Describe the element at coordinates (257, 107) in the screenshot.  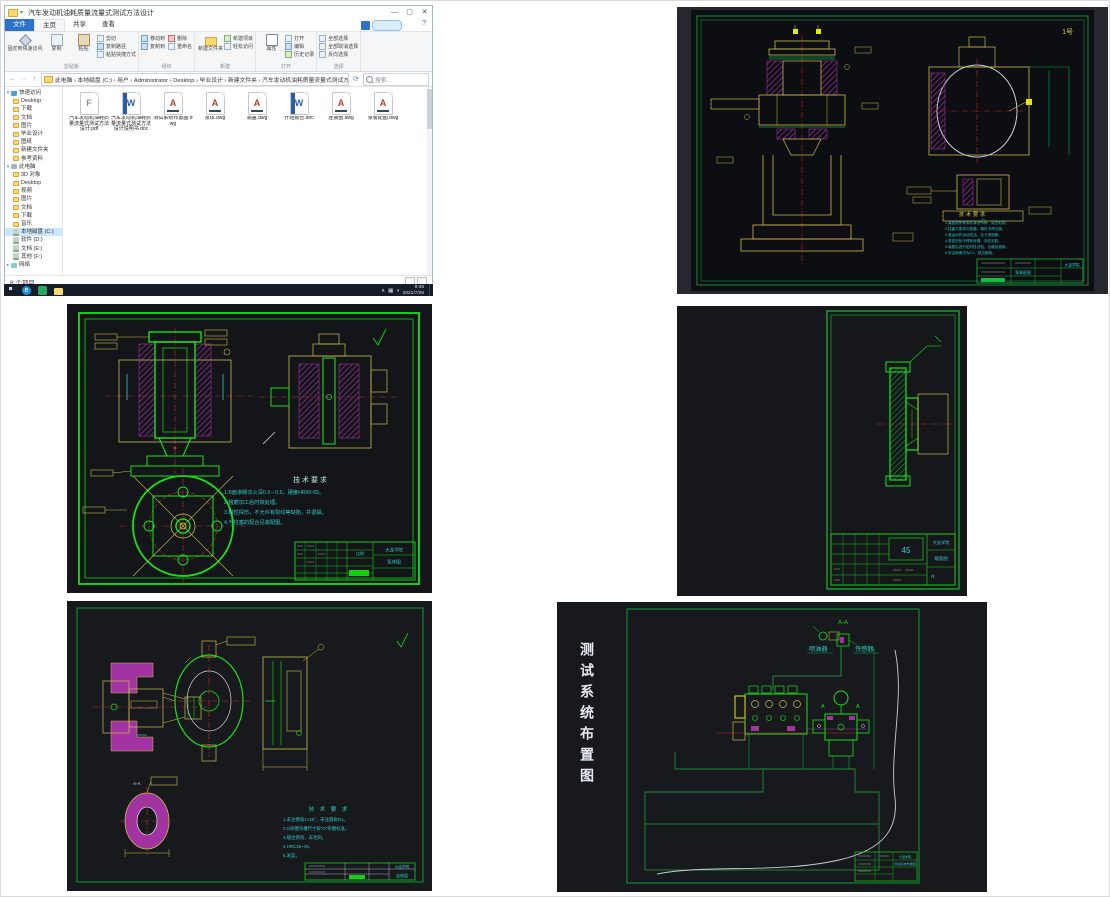
I see `file-item: A 端盖.dwg` at that location.